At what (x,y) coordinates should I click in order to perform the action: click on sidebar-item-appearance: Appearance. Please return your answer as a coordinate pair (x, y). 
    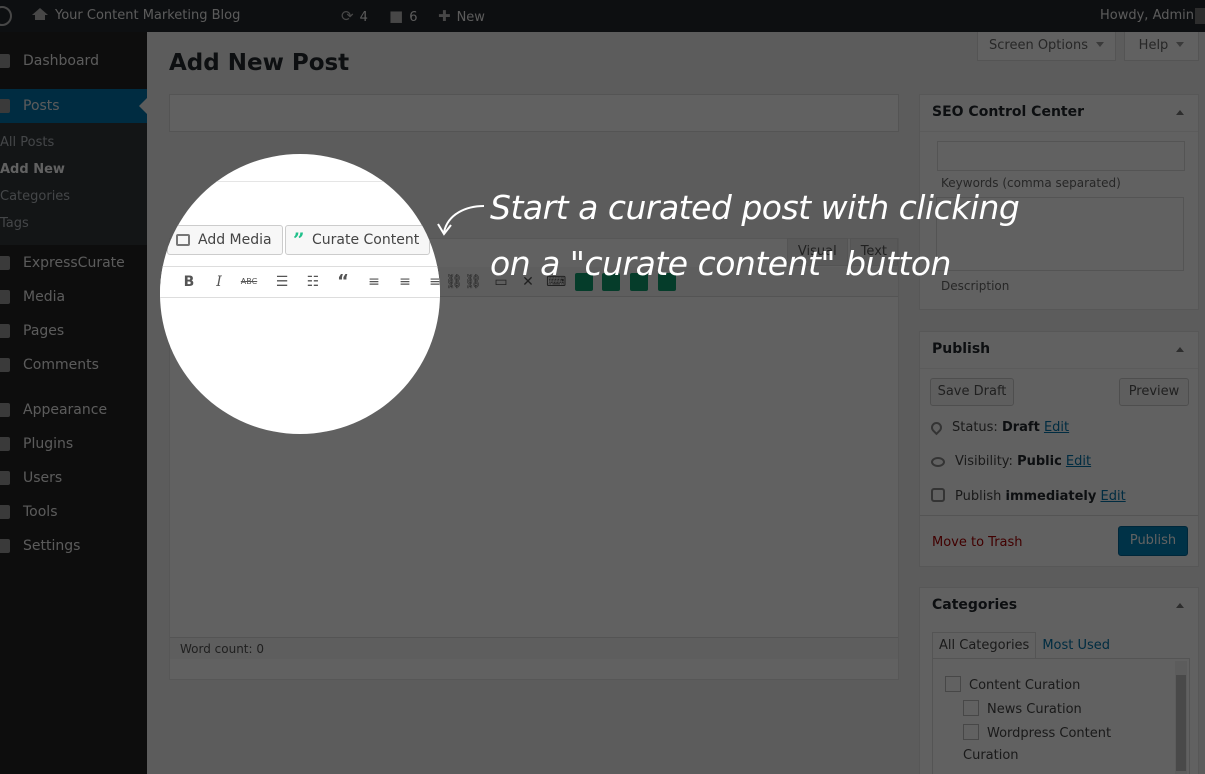
    Looking at the image, I should click on (73, 410).